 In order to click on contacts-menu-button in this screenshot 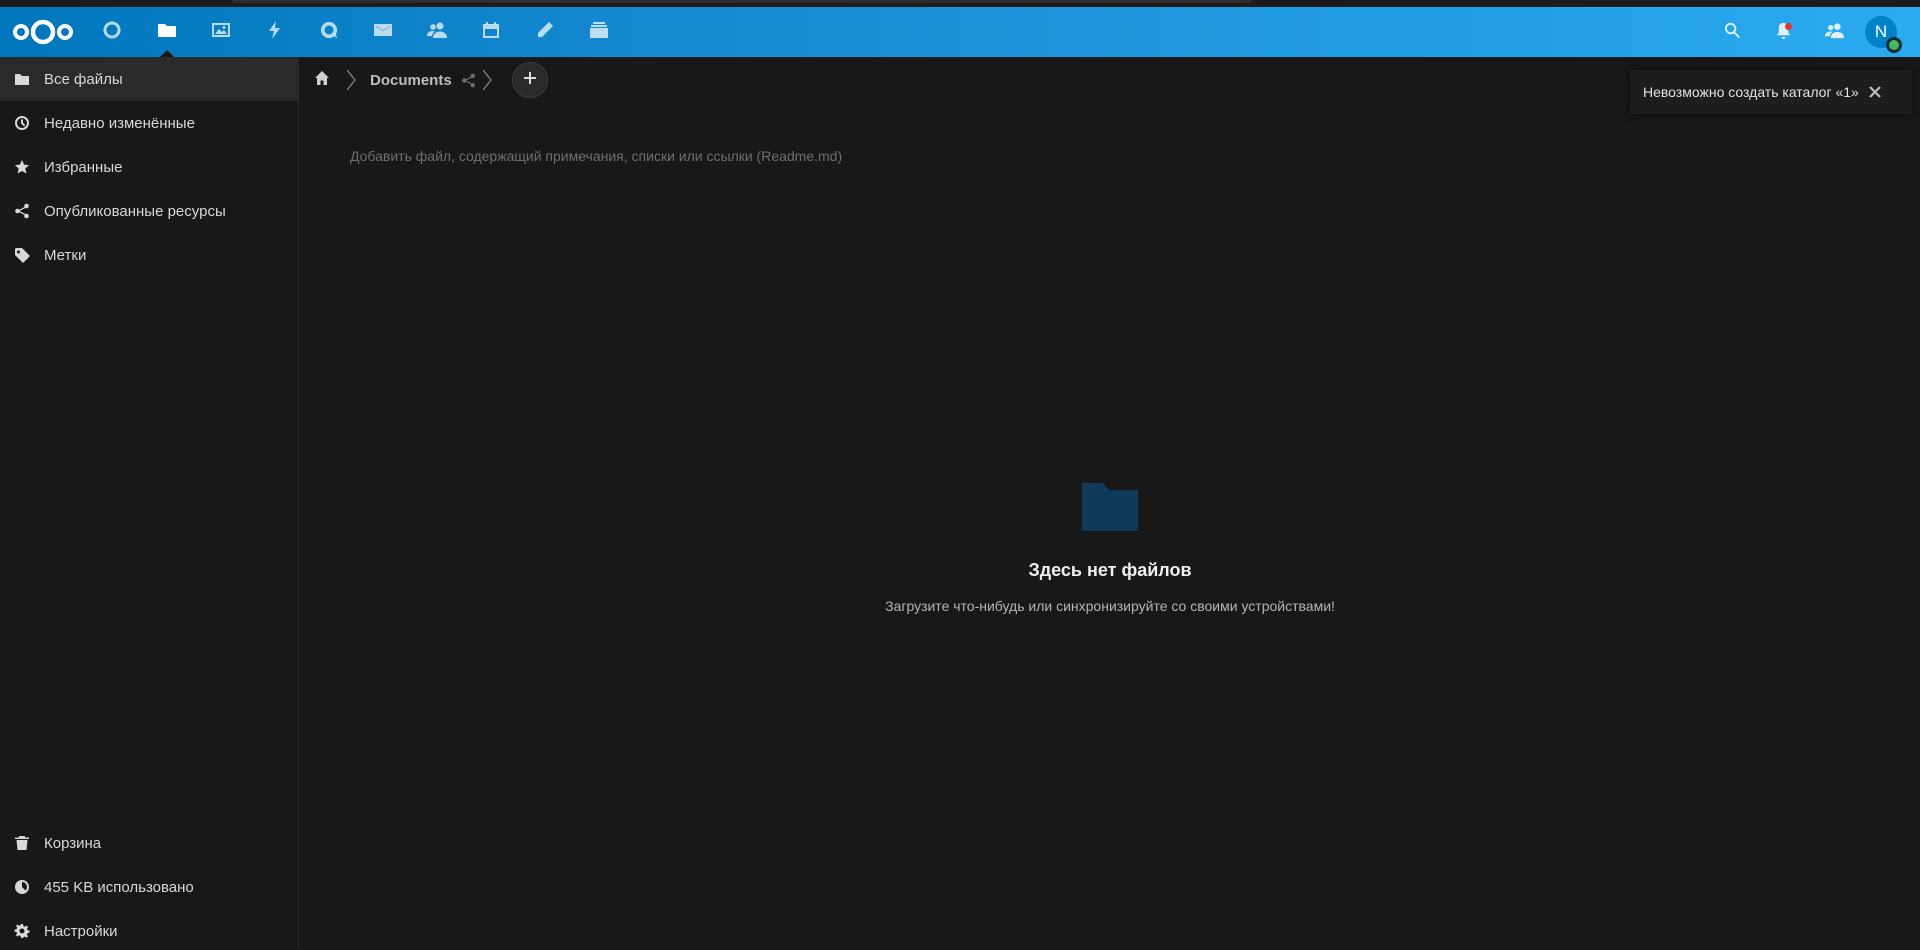, I will do `click(1834, 32)`.